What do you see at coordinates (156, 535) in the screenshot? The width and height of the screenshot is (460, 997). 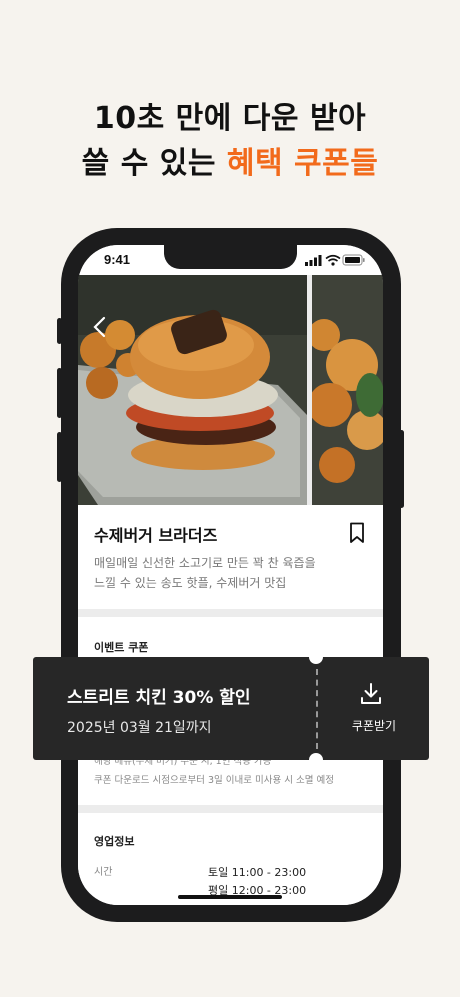 I see `store-name: 수제버거 브라더즈` at bounding box center [156, 535].